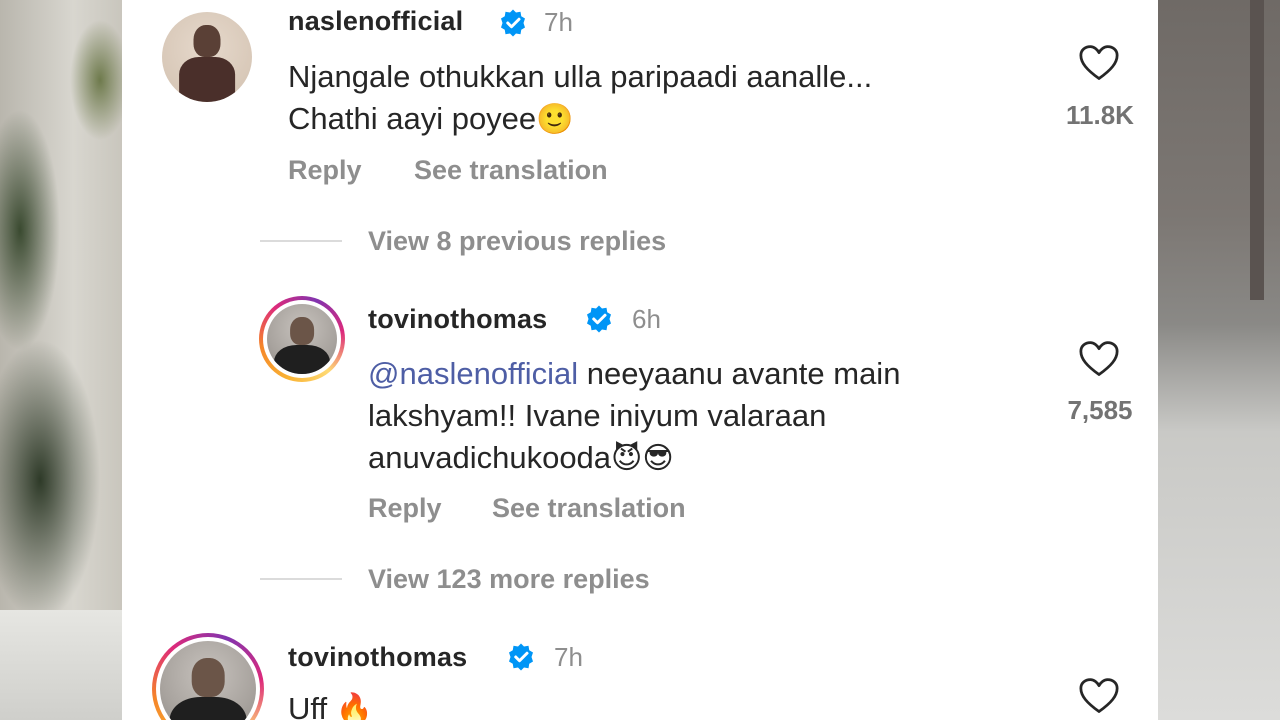 This screenshot has height=720, width=1280. I want to click on background-left, so click(61, 360).